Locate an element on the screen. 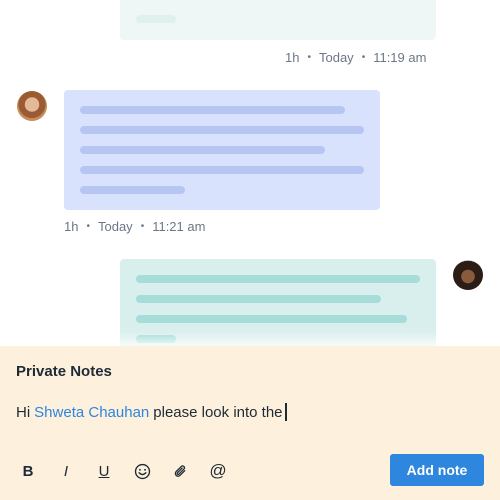 This screenshot has width=500, height=500. note-text-before: Hi is located at coordinates (23, 412).